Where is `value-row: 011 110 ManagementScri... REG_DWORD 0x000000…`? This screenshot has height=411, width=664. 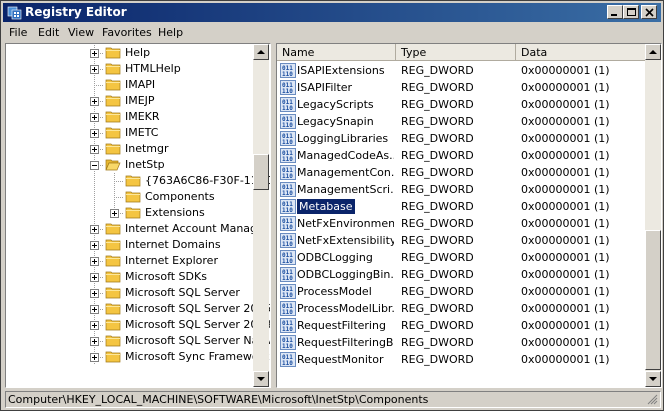
value-row: 011 110 ManagementScri... REG_DWORD 0x000000… is located at coordinates (461, 189).